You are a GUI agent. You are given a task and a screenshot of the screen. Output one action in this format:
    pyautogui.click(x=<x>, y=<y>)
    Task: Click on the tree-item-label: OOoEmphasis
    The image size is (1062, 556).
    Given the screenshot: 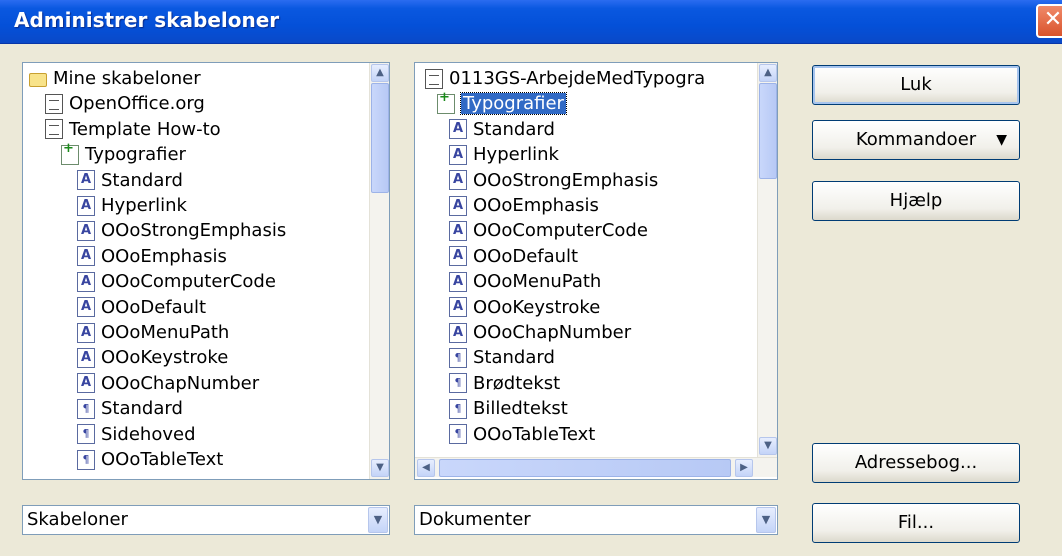 What is the action you would take?
    pyautogui.click(x=536, y=205)
    